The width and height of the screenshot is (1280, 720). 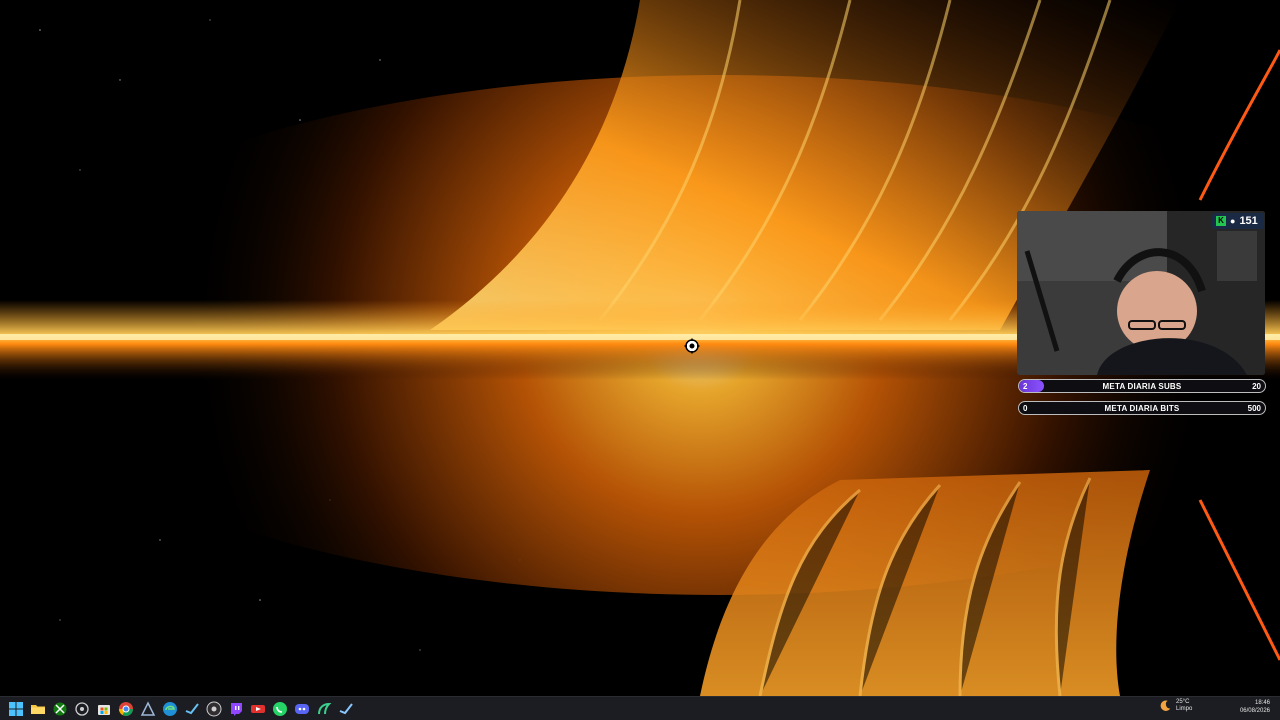 I want to click on edge-icon, so click(x=170, y=709).